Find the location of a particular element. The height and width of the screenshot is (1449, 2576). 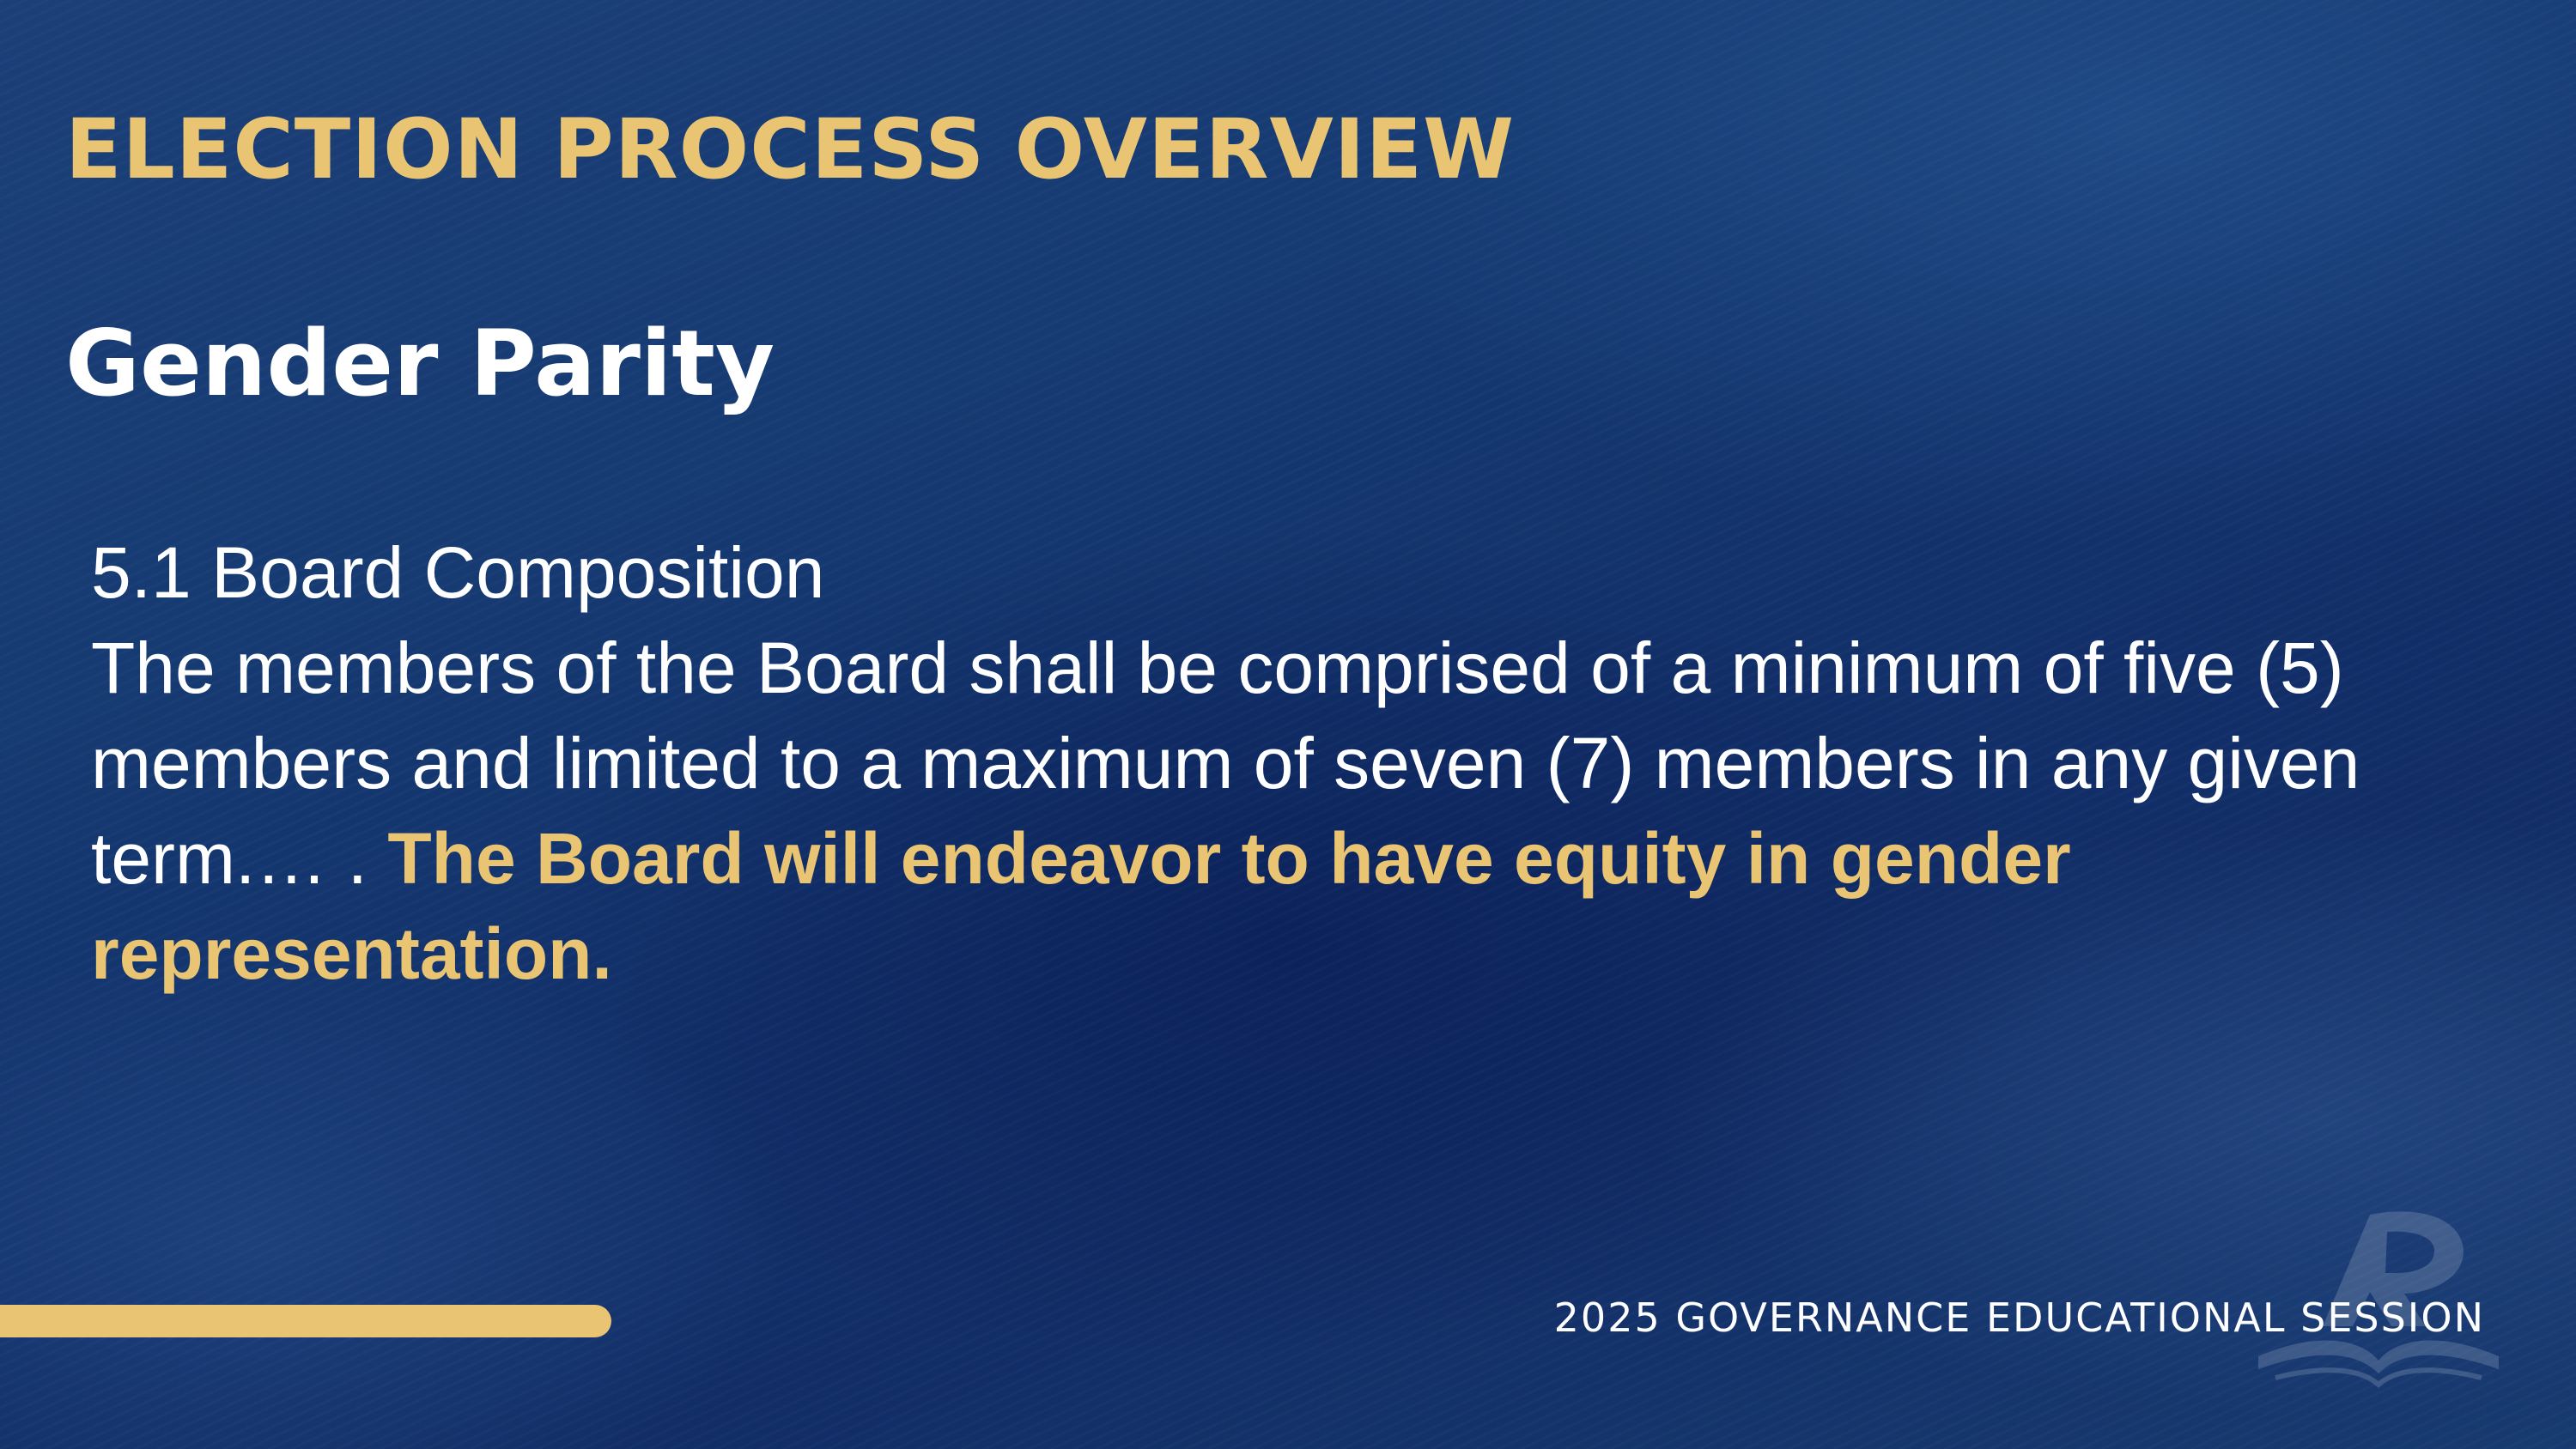

section-title: 5.1 Board Composition is located at coordinates (458, 572).